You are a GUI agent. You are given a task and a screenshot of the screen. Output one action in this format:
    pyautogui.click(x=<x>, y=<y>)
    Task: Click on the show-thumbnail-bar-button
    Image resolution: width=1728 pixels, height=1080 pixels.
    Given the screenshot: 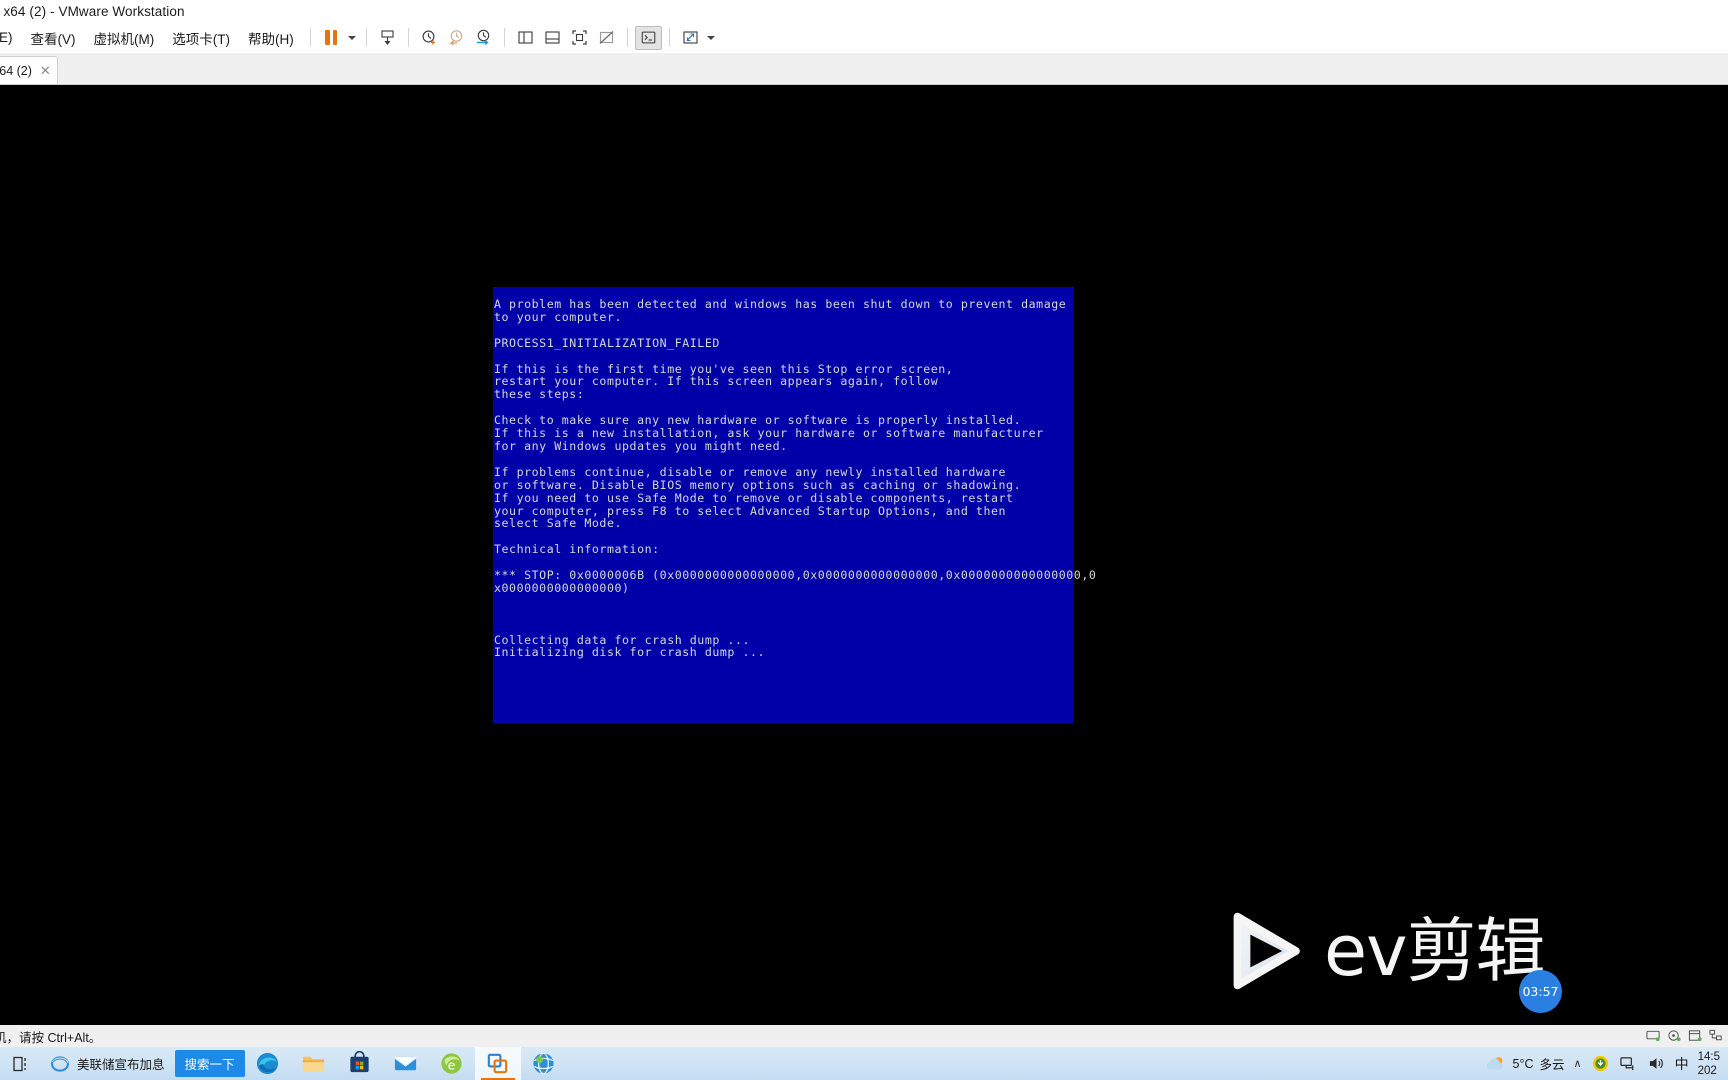 What is the action you would take?
    pyautogui.click(x=552, y=38)
    